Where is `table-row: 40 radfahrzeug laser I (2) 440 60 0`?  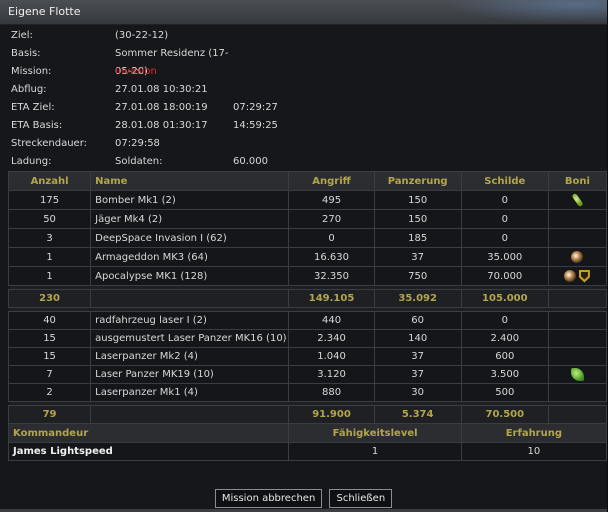 table-row: 40 radfahrzeug laser I (2) 440 60 0 is located at coordinates (307, 320).